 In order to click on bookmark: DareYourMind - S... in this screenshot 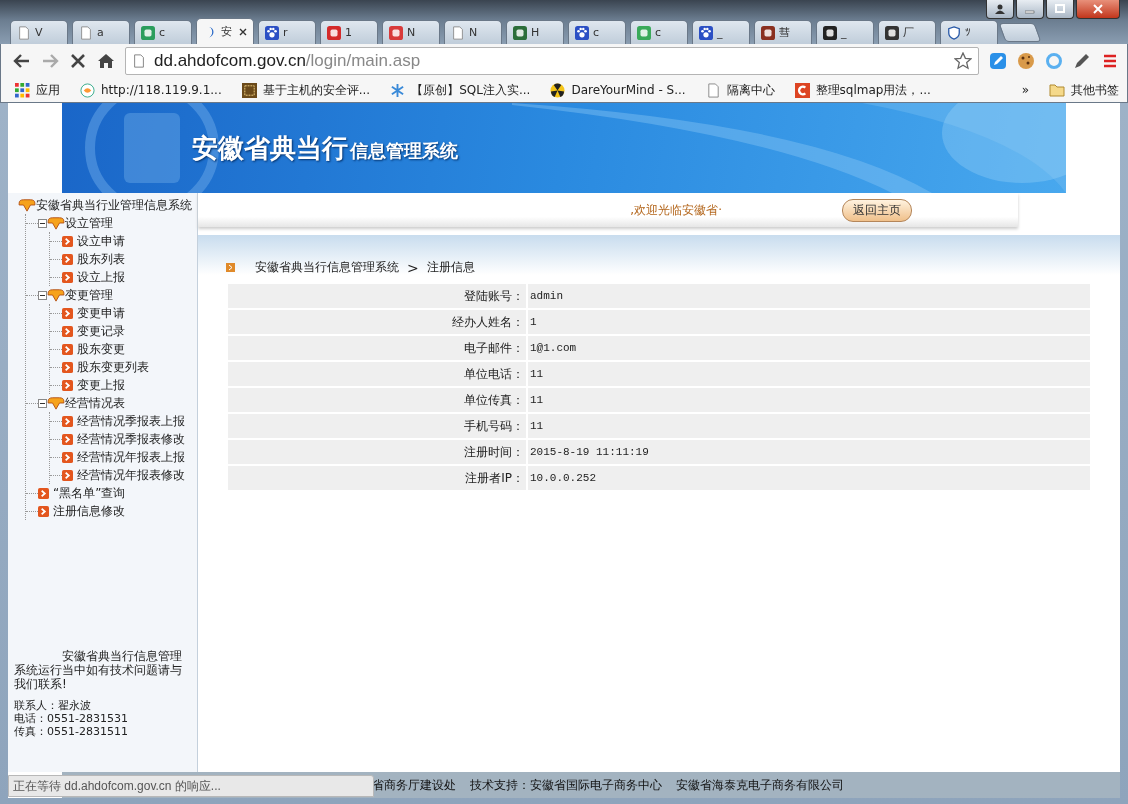, I will do `click(618, 90)`.